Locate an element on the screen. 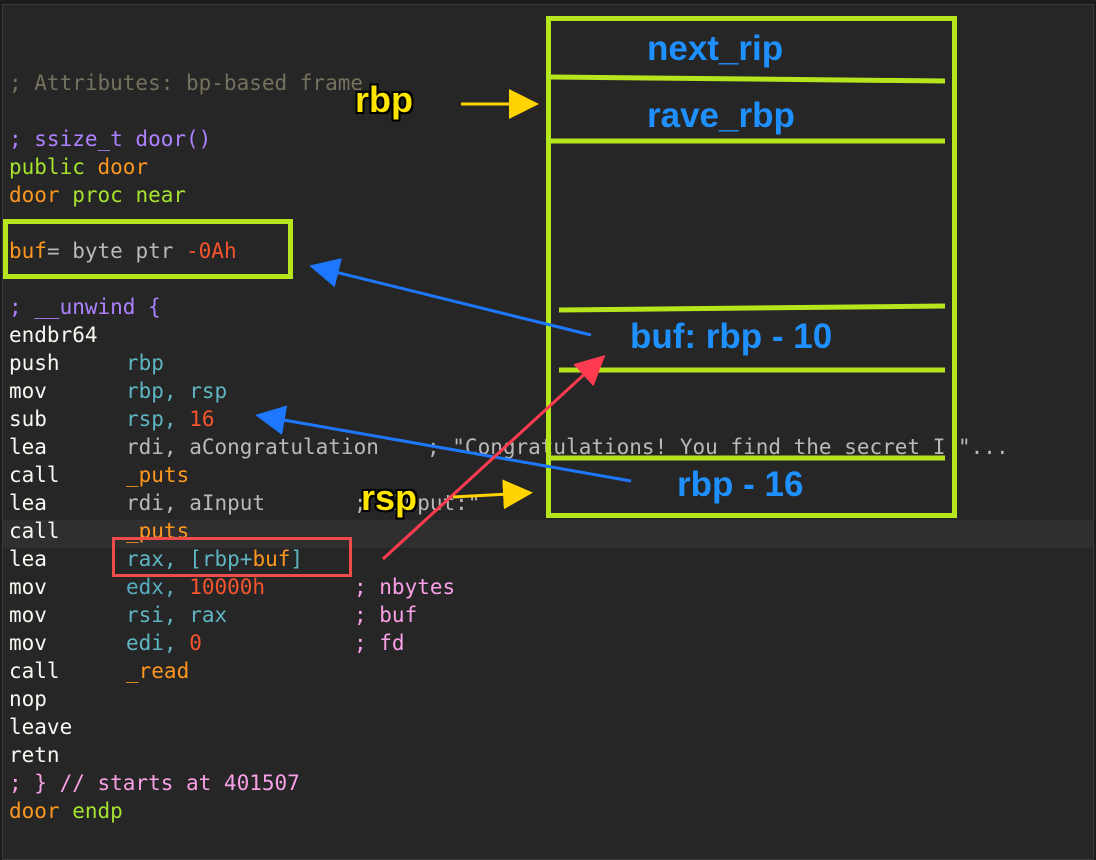 This screenshot has height=860, width=1096. rsp-arrow is located at coordinates (443, 444).